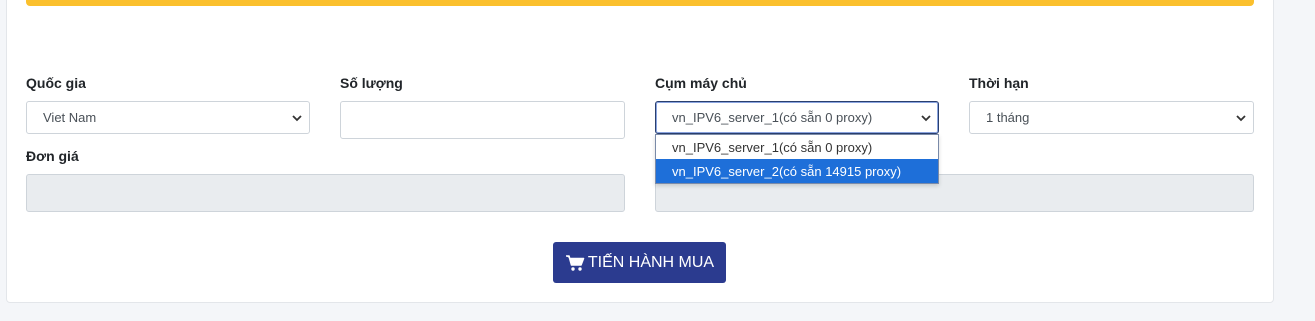 Image resolution: width=1315 pixels, height=321 pixels. What do you see at coordinates (325, 193) in the screenshot?
I see `unit-price-field` at bounding box center [325, 193].